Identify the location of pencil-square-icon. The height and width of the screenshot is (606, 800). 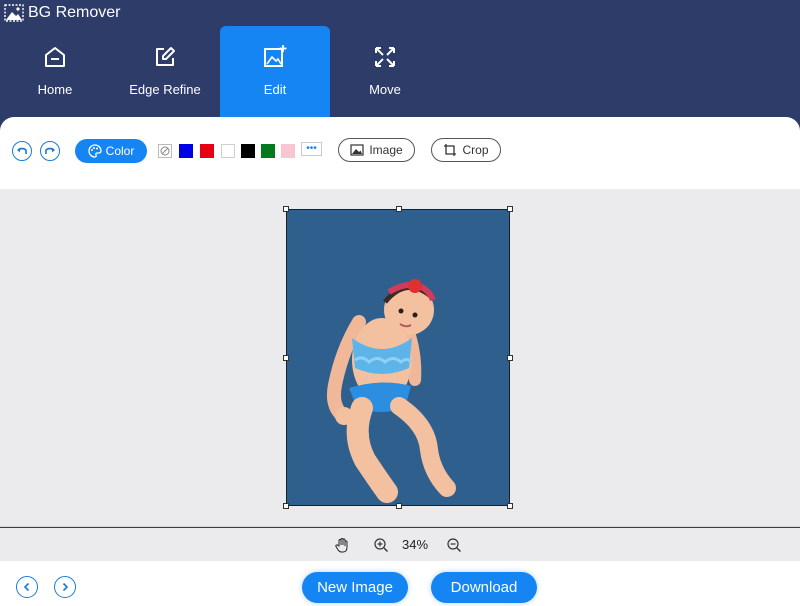
(165, 56).